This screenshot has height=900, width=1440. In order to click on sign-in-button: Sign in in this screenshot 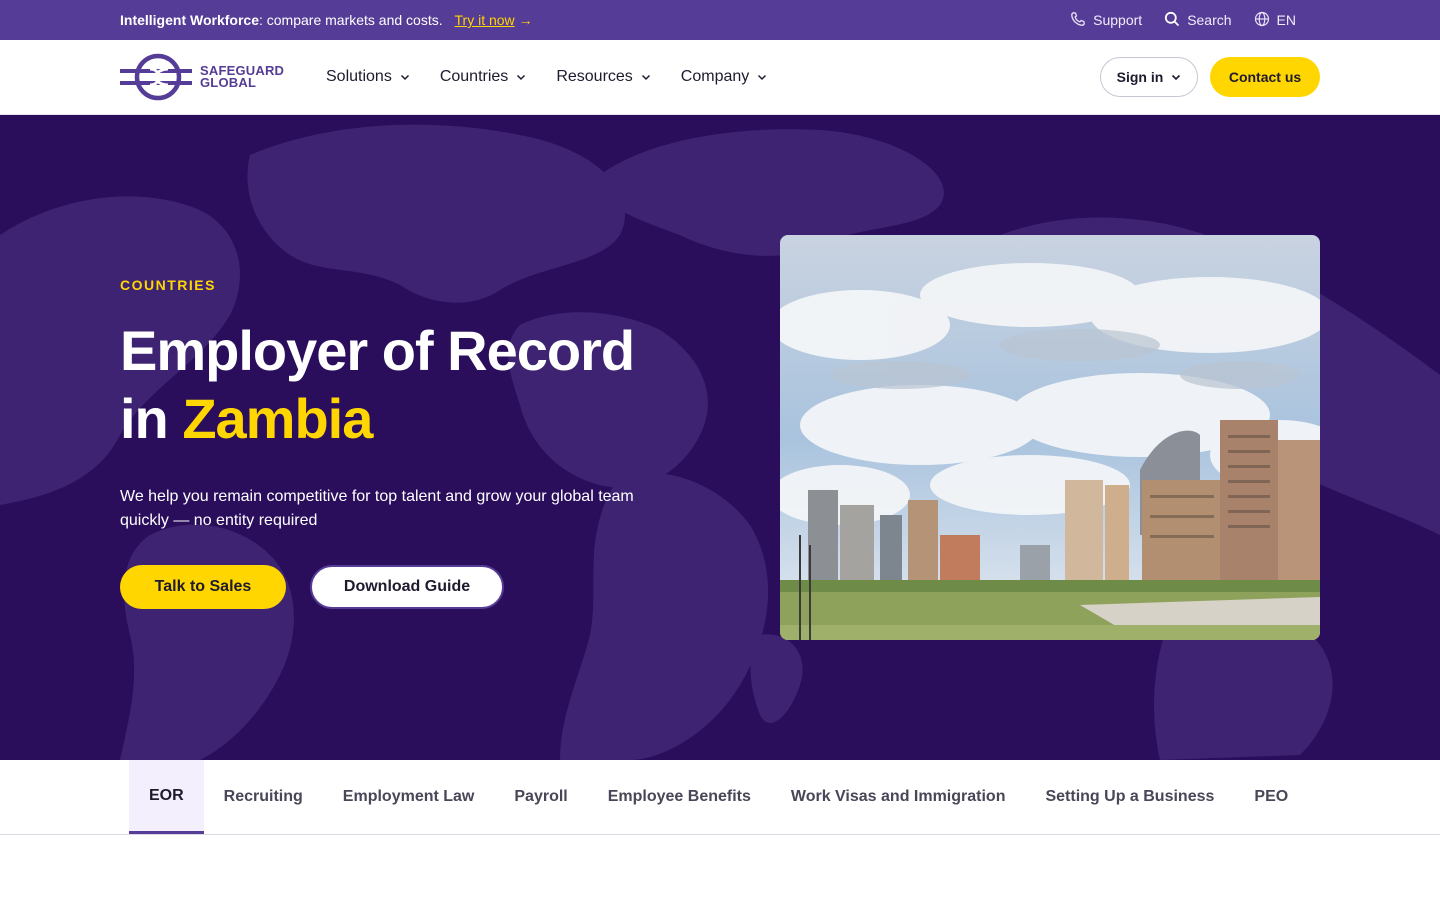, I will do `click(1149, 77)`.